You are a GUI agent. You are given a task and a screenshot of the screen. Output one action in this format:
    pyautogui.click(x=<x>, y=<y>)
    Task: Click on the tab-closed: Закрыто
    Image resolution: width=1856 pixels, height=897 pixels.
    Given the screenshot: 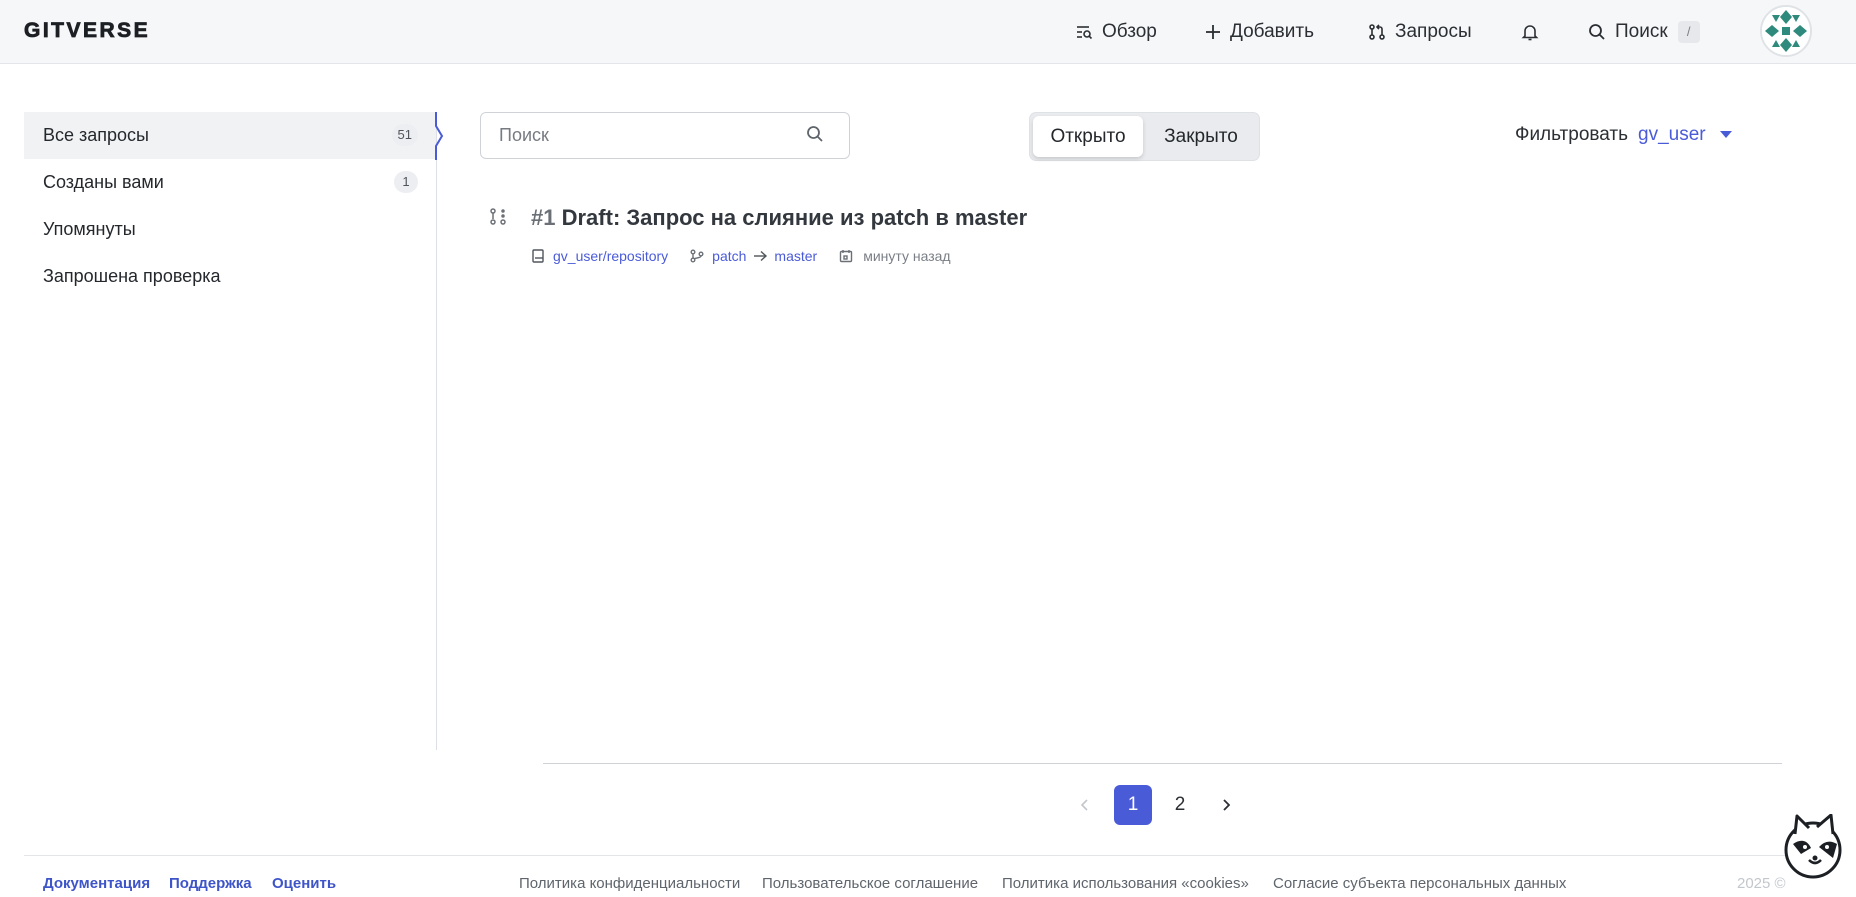 What is the action you would take?
    pyautogui.click(x=1201, y=136)
    